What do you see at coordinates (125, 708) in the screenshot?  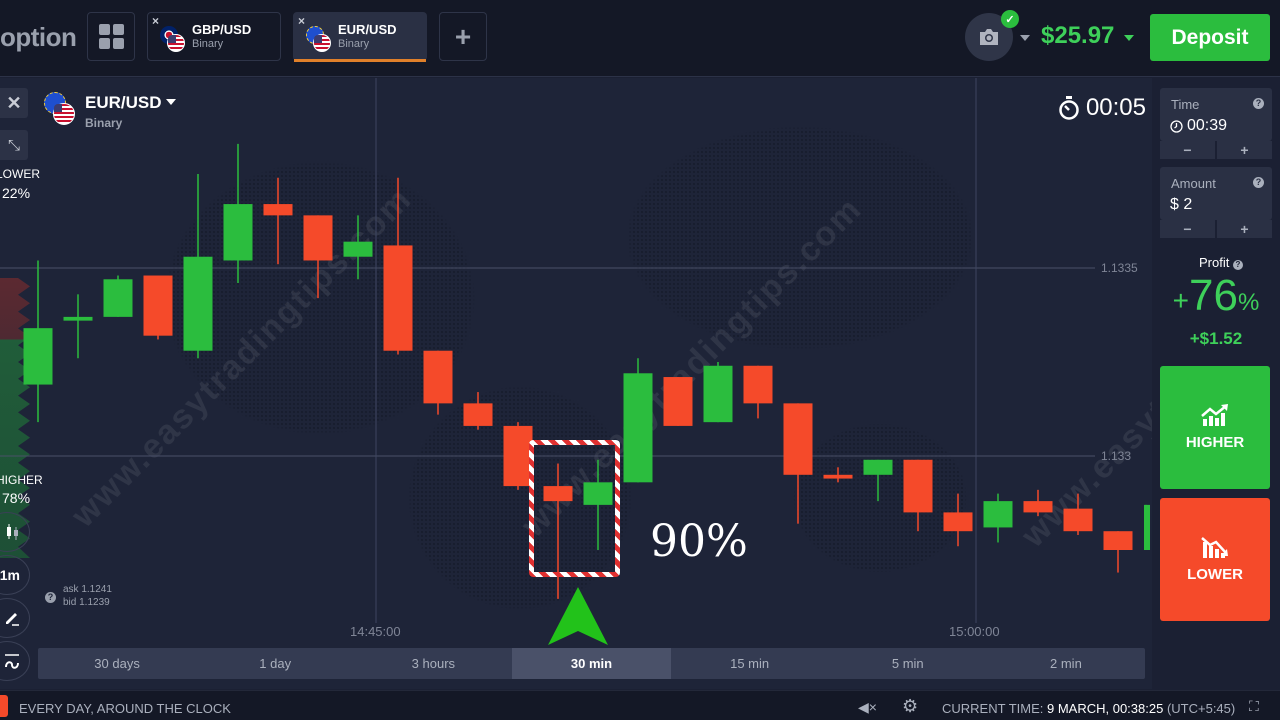 I see `tagline: EVERY DAY, AROUND THE CLOCK` at bounding box center [125, 708].